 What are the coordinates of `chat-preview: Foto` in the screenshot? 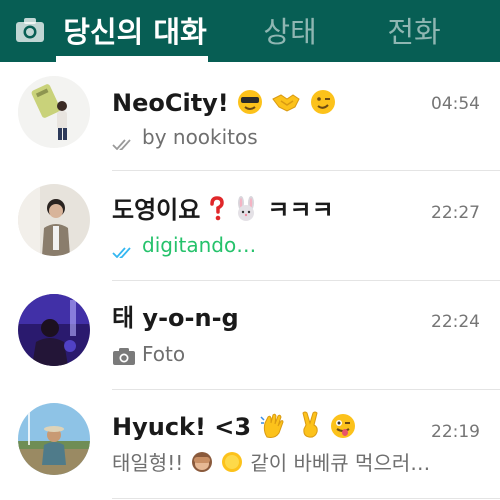 It's located at (292, 354).